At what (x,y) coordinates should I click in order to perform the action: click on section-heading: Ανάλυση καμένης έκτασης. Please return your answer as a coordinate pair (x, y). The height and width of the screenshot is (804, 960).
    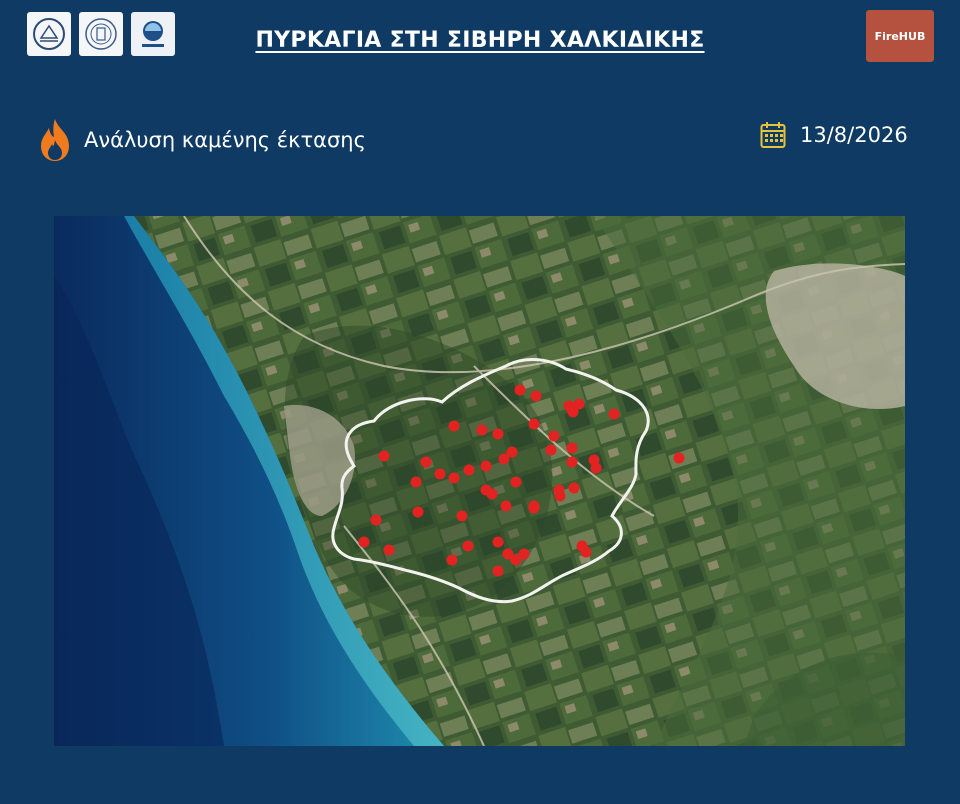
    Looking at the image, I should click on (202, 140).